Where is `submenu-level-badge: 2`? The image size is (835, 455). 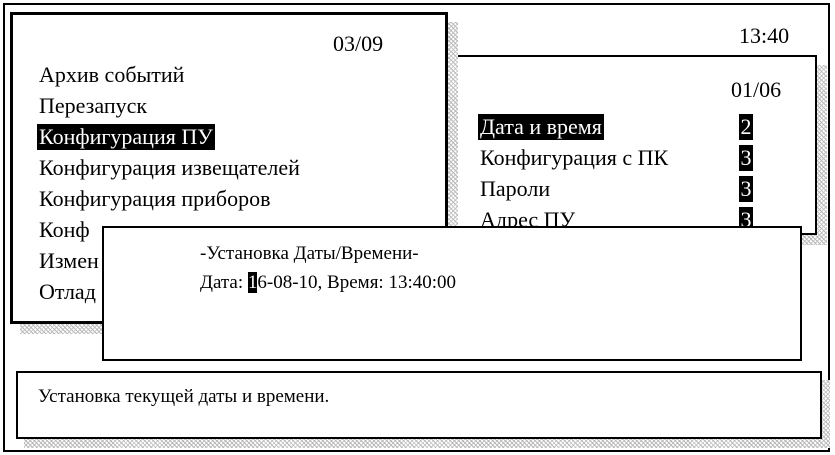
submenu-level-badge: 2 is located at coordinates (746, 127).